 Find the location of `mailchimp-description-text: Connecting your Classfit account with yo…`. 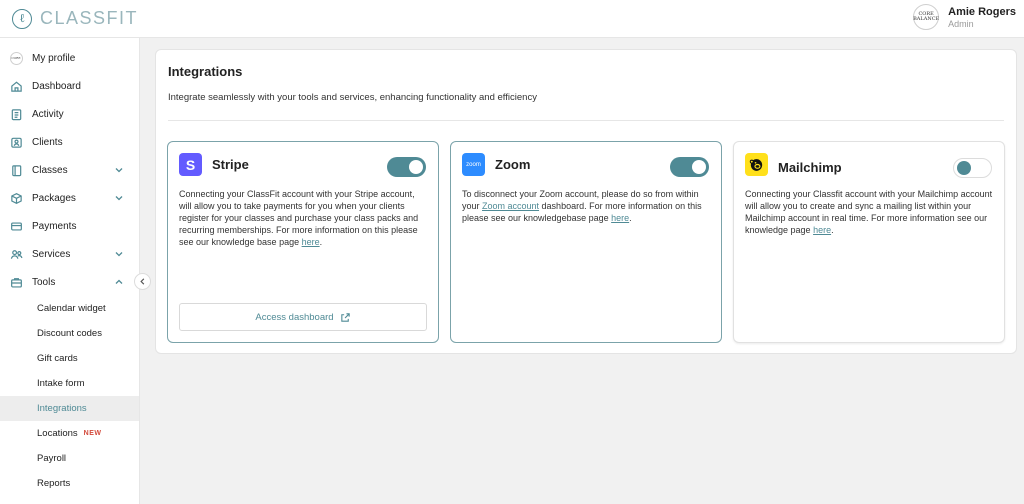

mailchimp-description-text: Connecting your Classfit account with yo… is located at coordinates (869, 212).